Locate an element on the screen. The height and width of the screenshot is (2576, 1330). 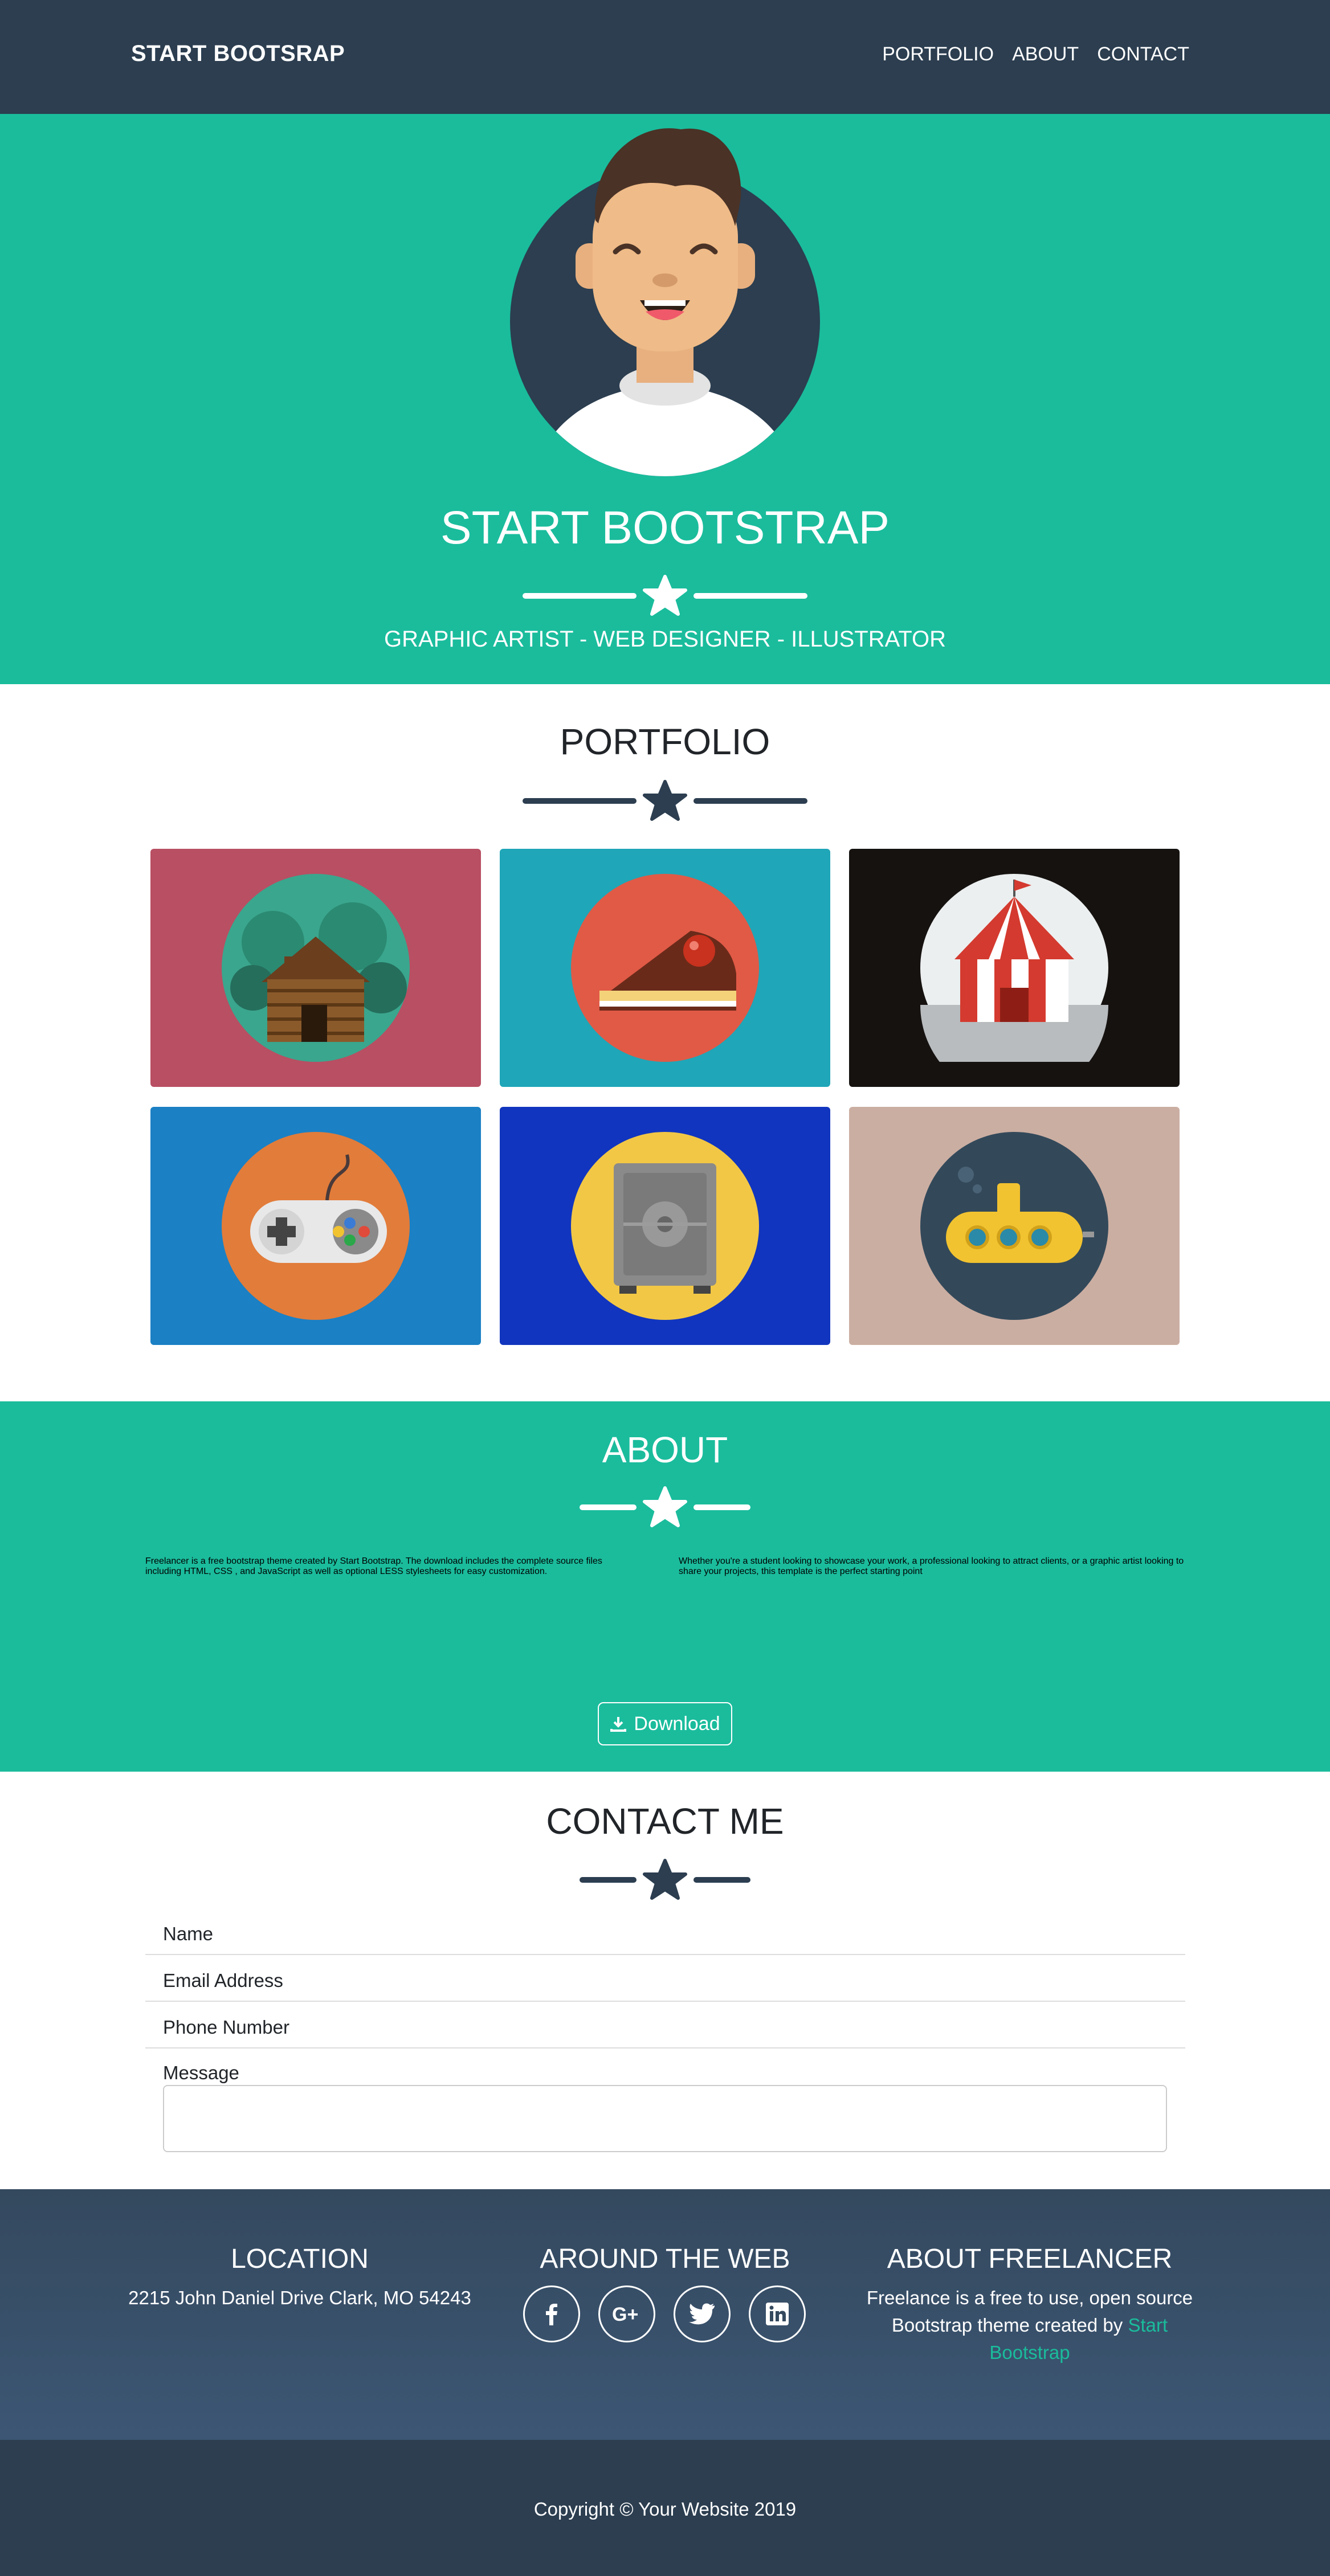
nav-links: PORTFOLIO ABOUT CONTACT is located at coordinates (1035, 54).